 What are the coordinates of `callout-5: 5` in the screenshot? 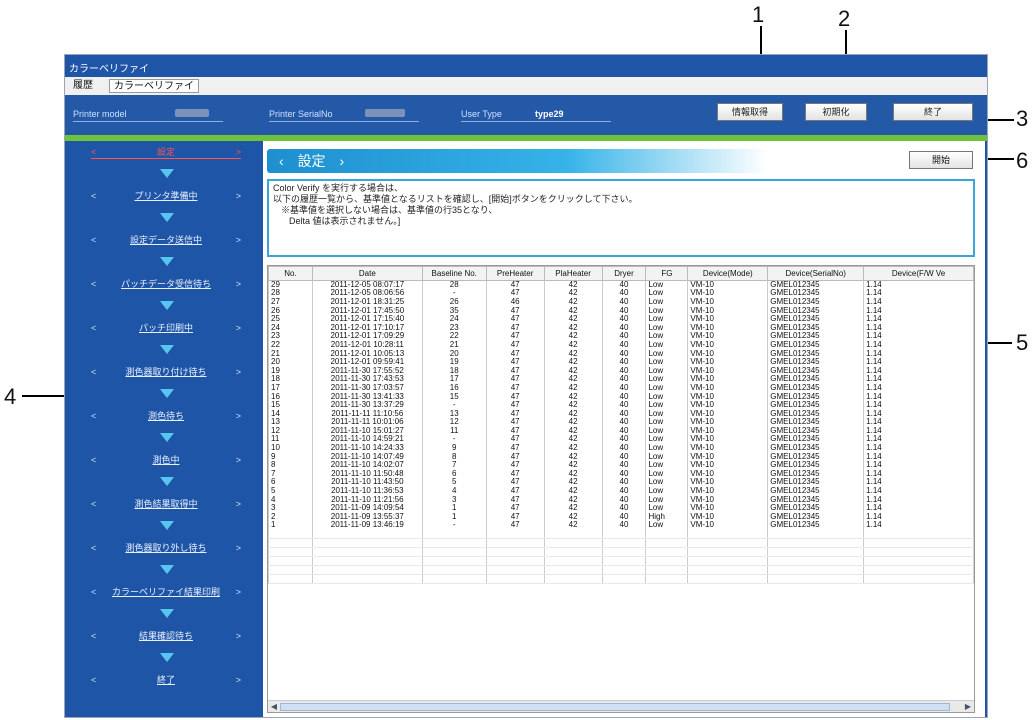 It's located at (1022, 342).